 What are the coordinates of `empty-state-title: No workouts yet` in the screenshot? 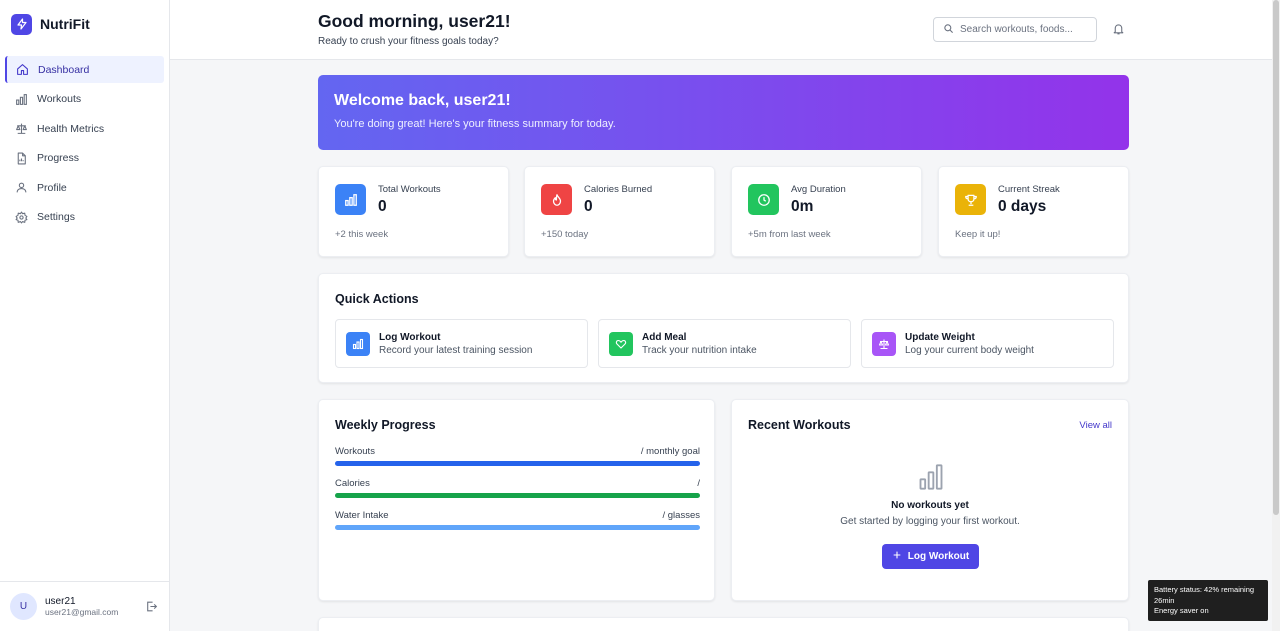 It's located at (930, 505).